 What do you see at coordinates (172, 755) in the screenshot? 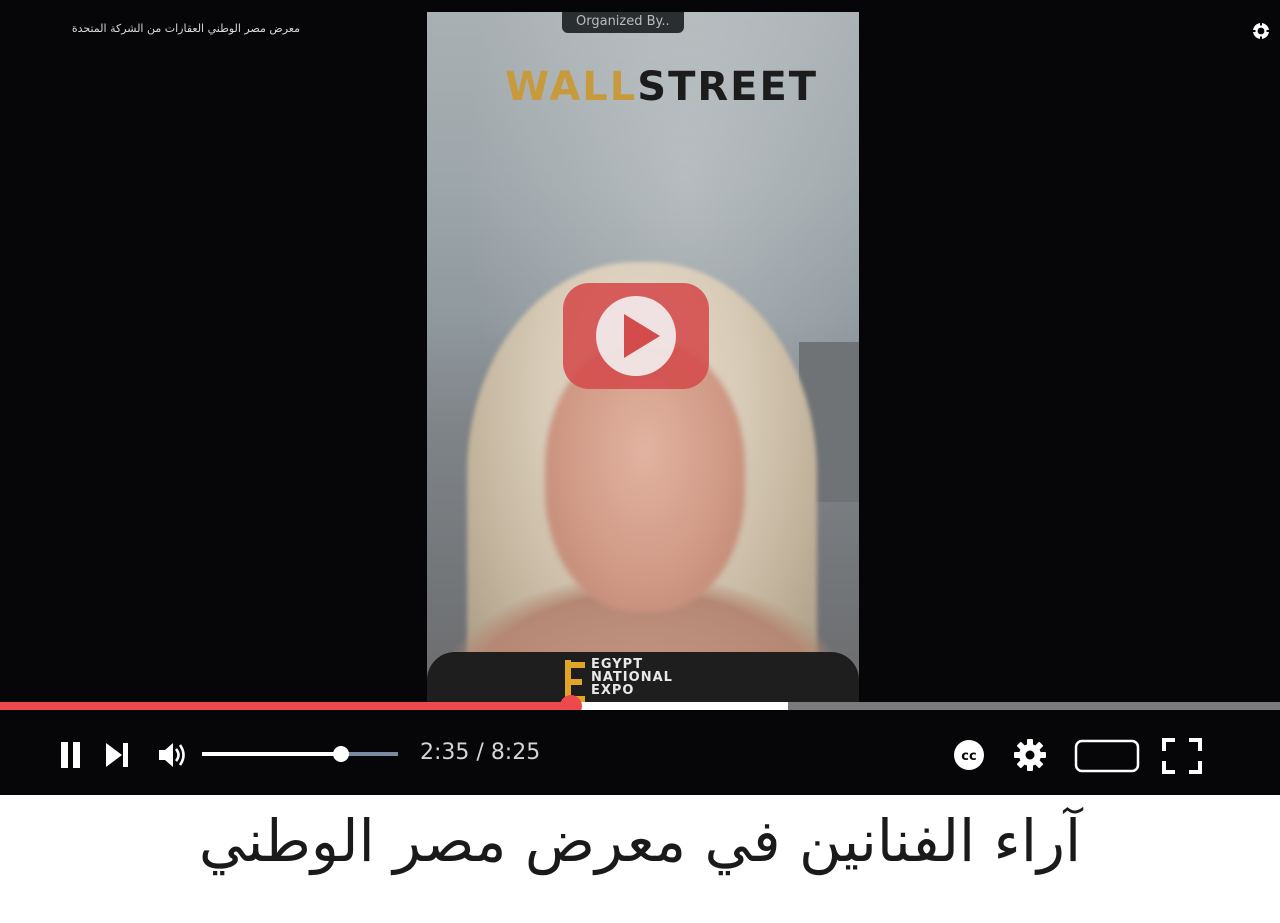
I see `volume-icon` at bounding box center [172, 755].